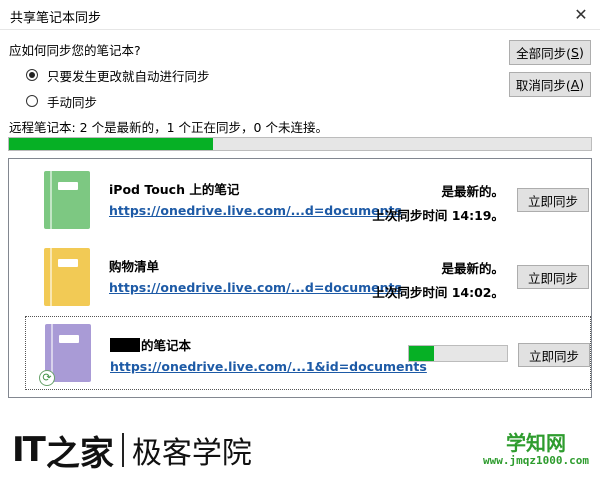 The height and width of the screenshot is (480, 600). I want to click on notebook-sync-progress-fill, so click(421, 353).